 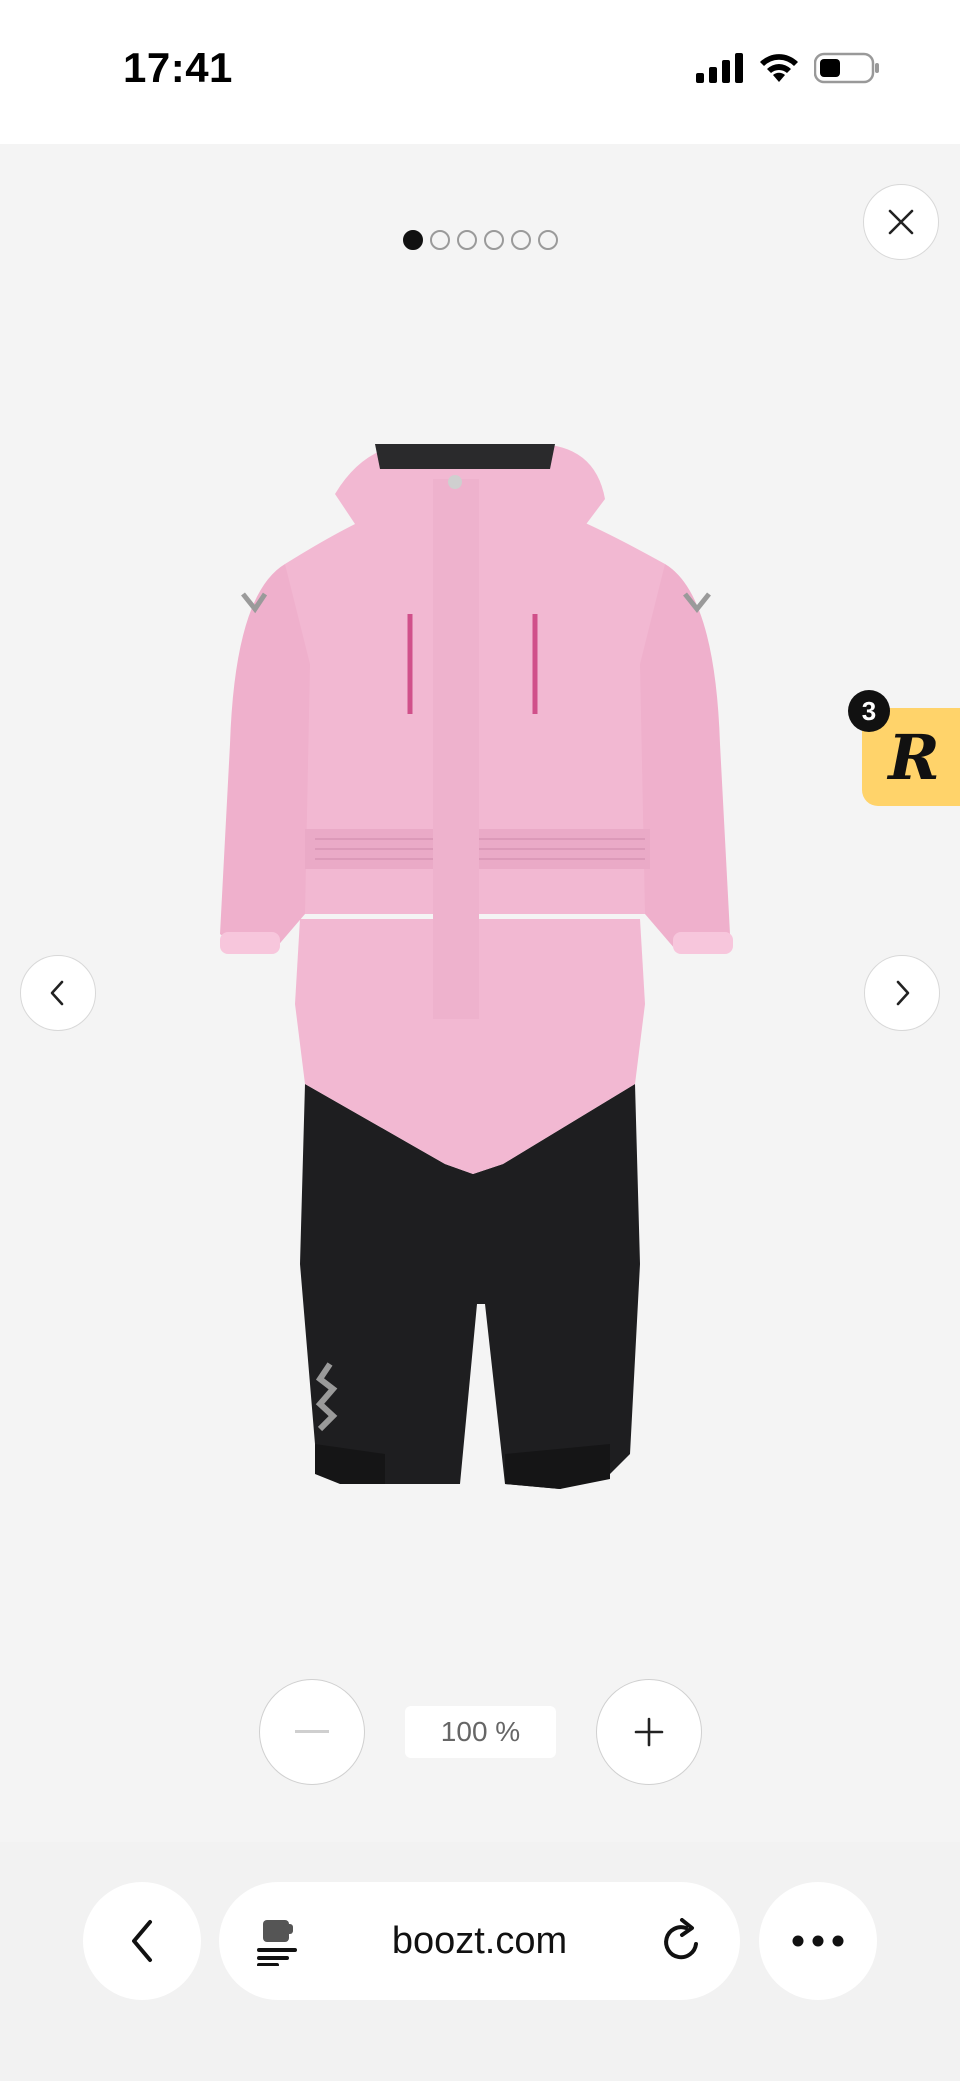 I want to click on more-options-button, so click(x=818, y=1941).